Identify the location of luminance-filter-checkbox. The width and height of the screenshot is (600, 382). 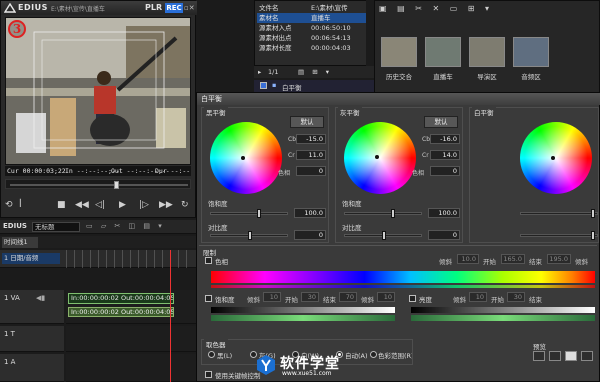
(412, 298).